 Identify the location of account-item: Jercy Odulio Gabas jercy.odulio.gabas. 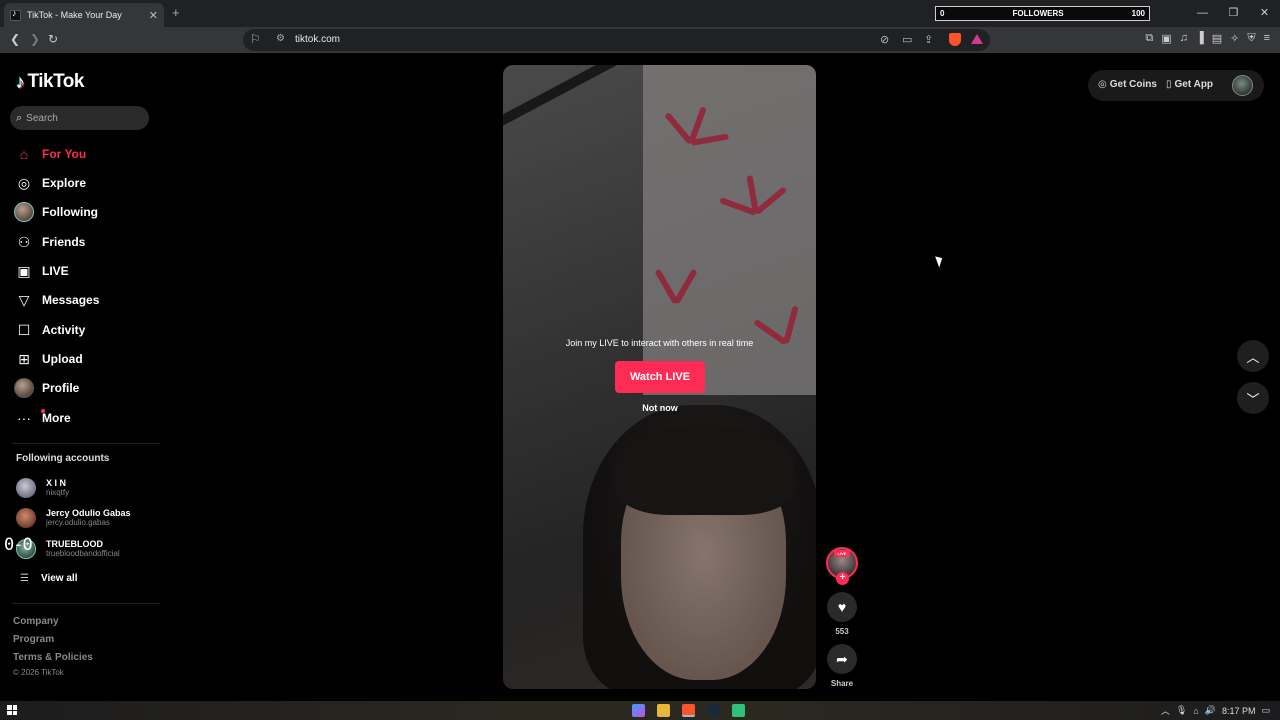
(86, 518).